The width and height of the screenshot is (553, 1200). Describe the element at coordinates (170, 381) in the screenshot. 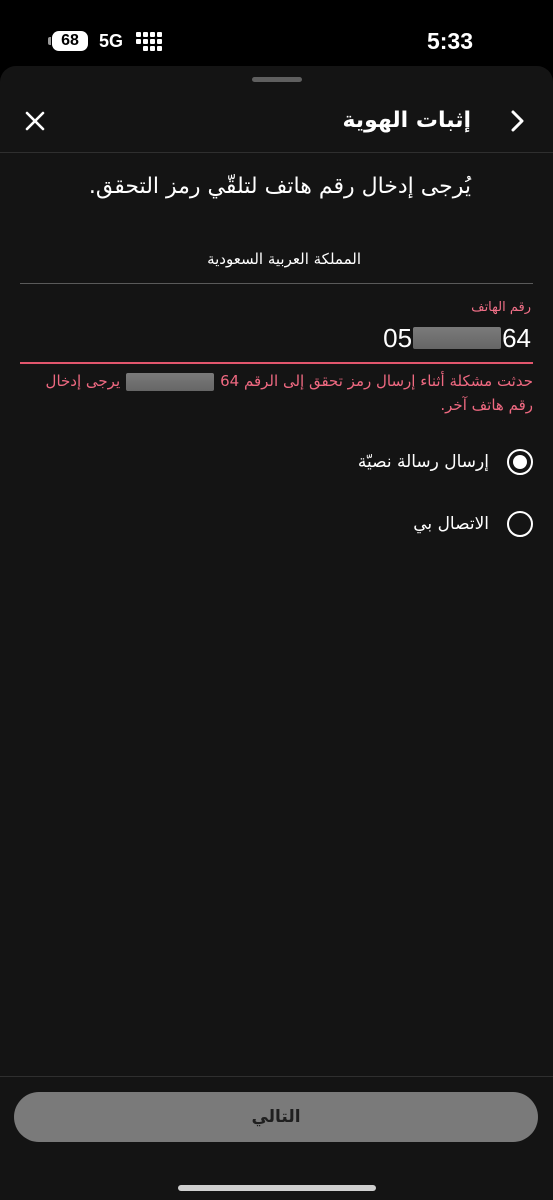

I see `redacted-digits-error` at that location.